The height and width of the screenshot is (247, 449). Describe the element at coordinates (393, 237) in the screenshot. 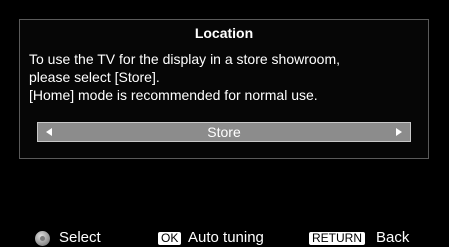

I see `back-hint: Back` at that location.